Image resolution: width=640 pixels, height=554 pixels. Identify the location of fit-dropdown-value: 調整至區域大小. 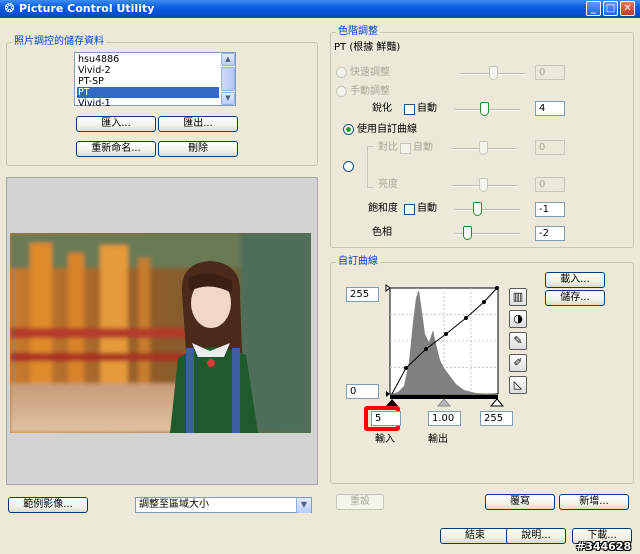
(174, 504).